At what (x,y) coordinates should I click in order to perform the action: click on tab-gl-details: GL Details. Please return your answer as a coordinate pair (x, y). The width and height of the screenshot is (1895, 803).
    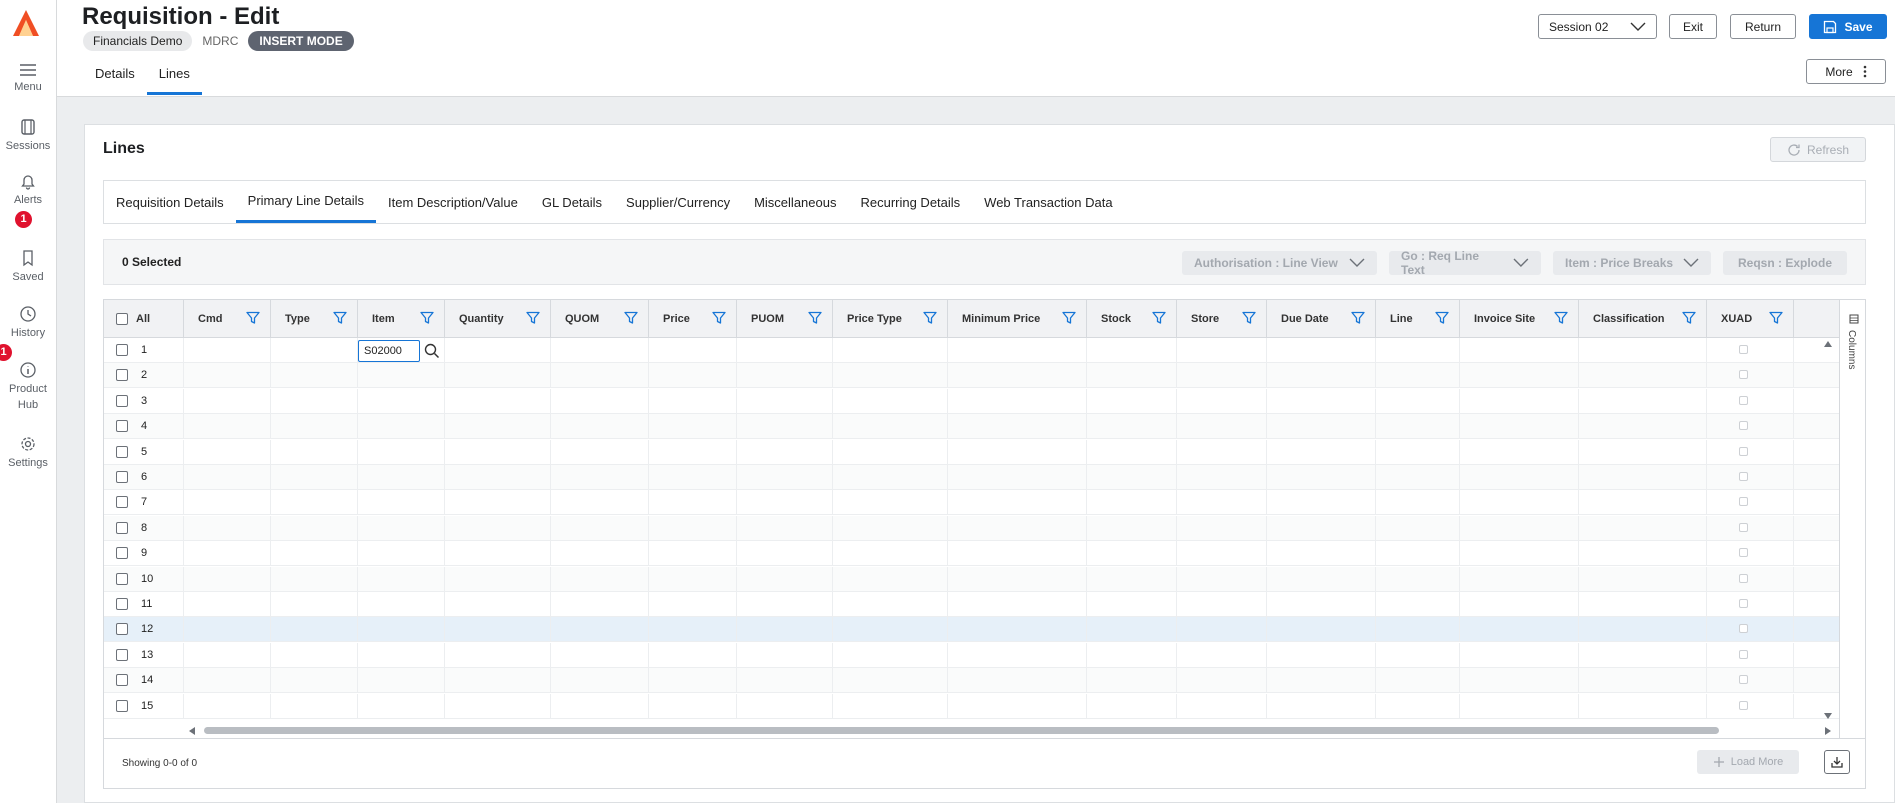
    Looking at the image, I should click on (572, 202).